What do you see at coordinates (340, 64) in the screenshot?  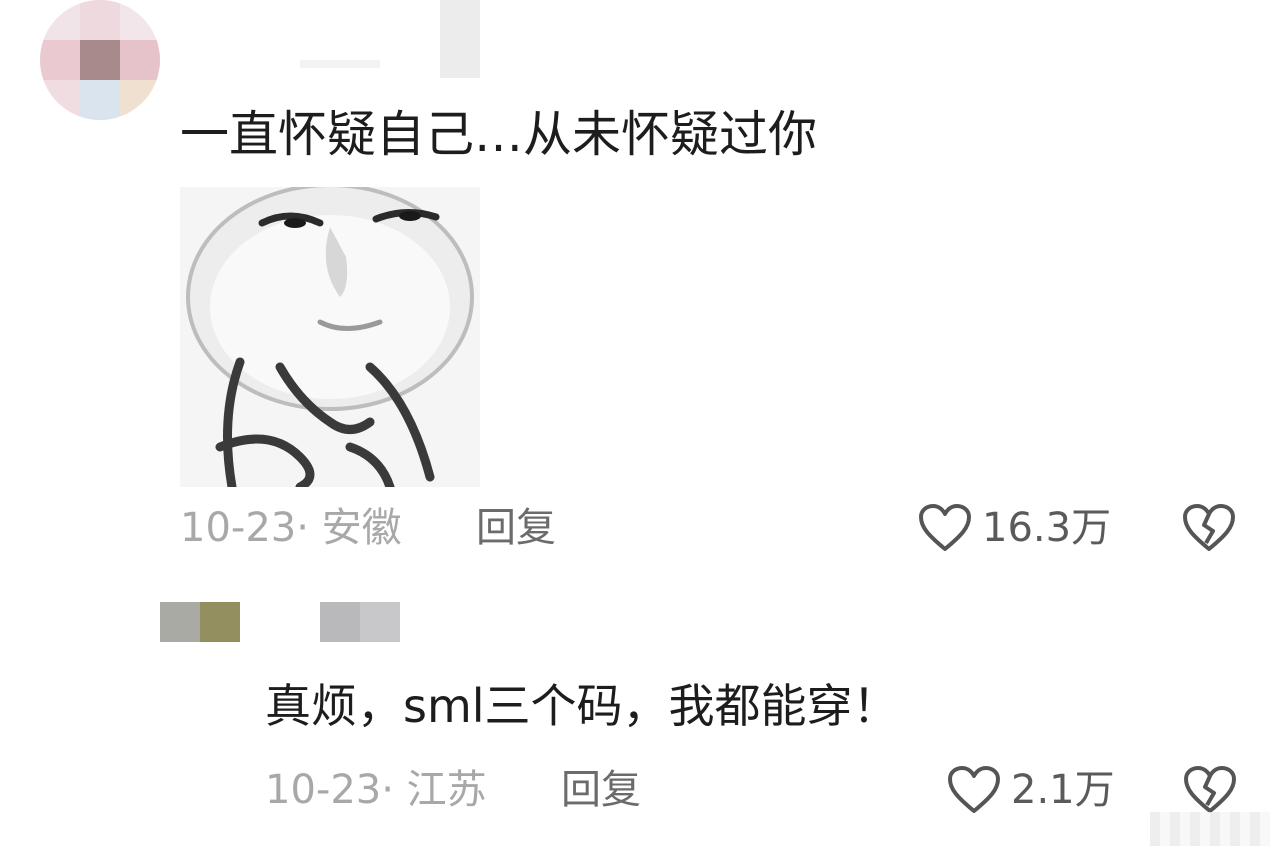 I see `username-blurred-fragment` at bounding box center [340, 64].